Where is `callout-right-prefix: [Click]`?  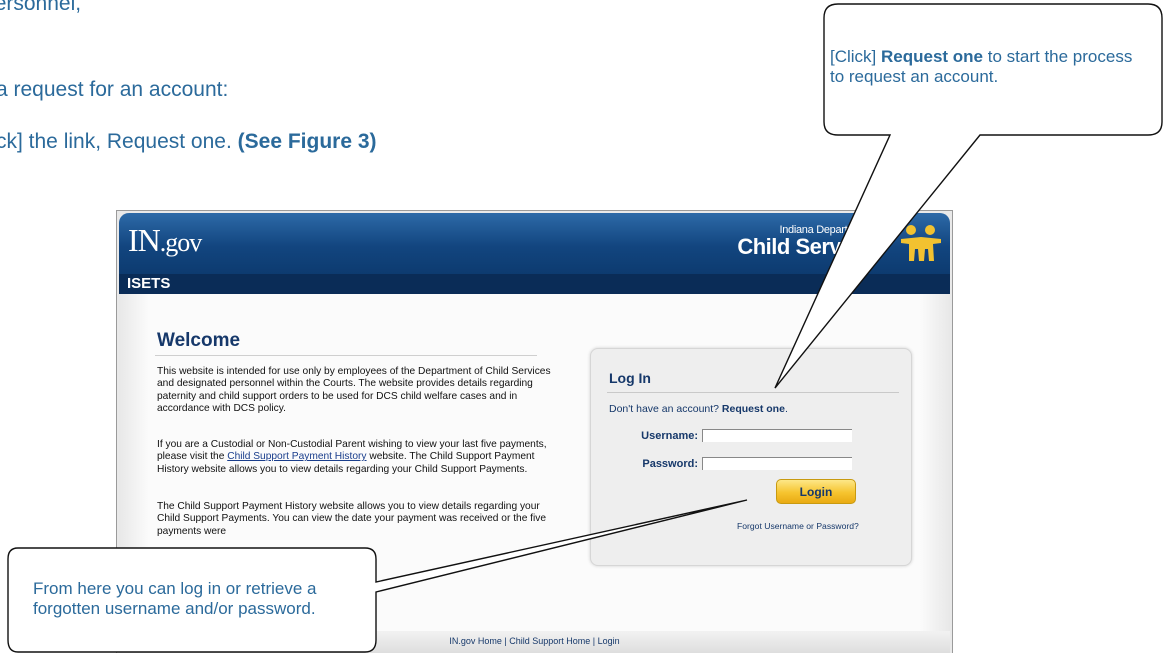 callout-right-prefix: [Click] is located at coordinates (855, 56).